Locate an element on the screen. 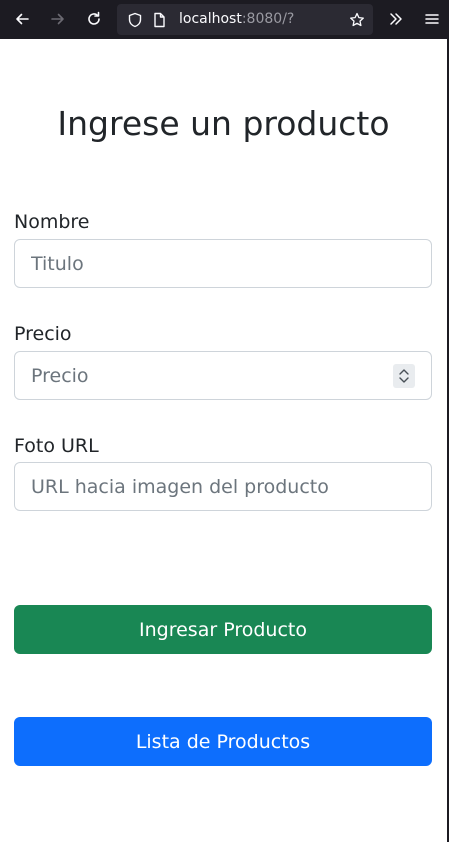  forward-arrow-icon is located at coordinates (57, 19).